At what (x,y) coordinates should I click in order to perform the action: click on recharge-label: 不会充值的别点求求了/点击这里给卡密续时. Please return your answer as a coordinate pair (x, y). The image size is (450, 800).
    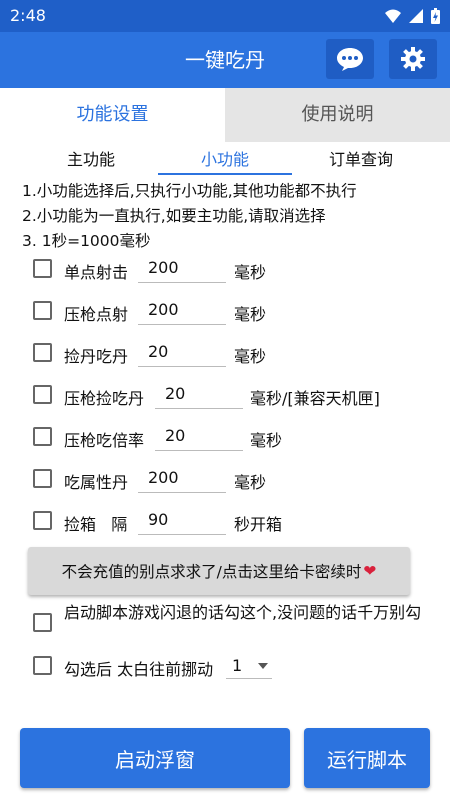
    Looking at the image, I should click on (211, 572).